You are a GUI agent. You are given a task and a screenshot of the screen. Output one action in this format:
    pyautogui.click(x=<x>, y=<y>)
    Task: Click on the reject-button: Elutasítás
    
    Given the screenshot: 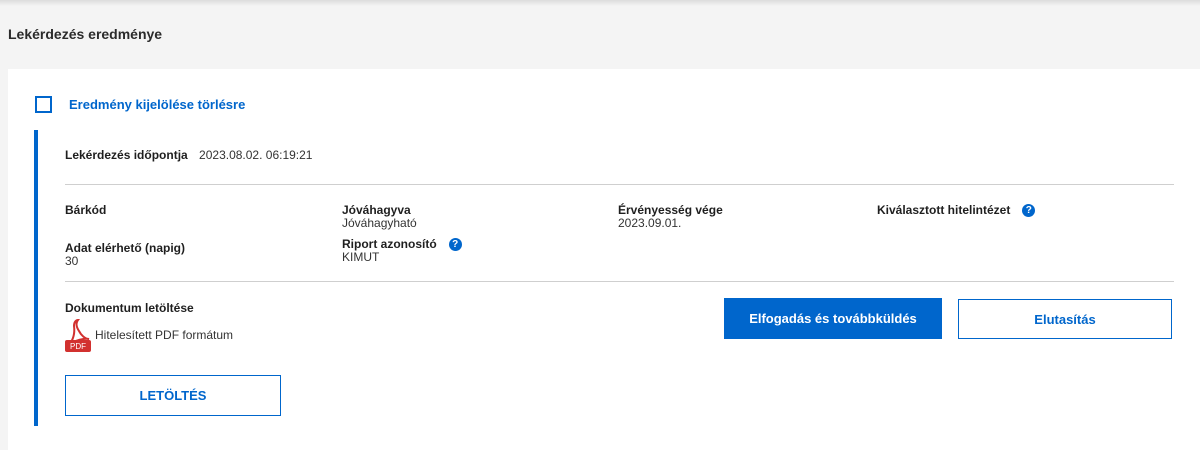 What is the action you would take?
    pyautogui.click(x=1065, y=319)
    